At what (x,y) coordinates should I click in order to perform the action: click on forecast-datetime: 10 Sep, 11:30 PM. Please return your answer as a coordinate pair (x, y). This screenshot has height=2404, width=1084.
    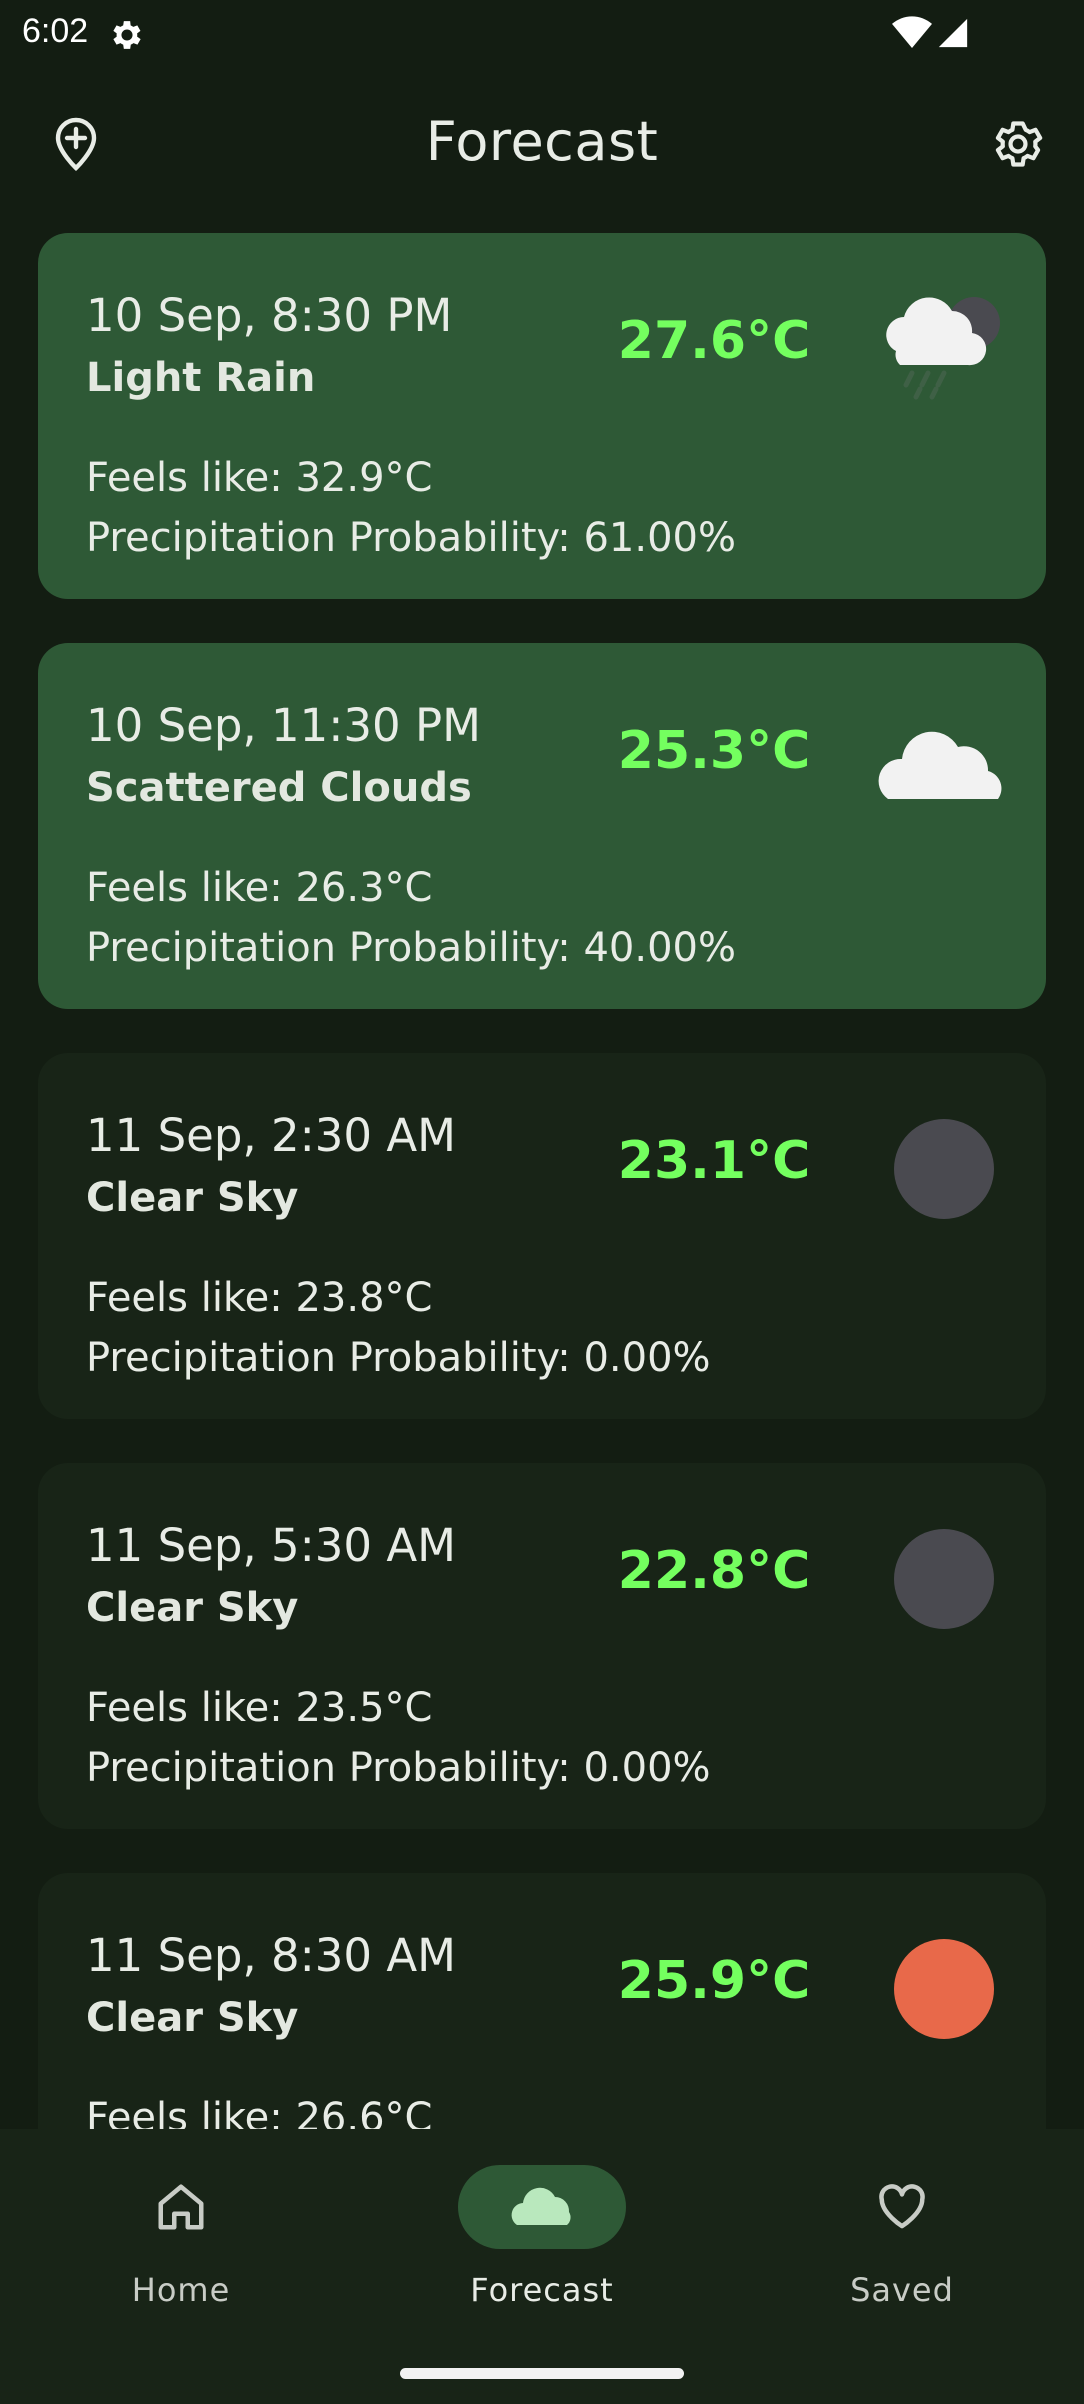
    Looking at the image, I should click on (283, 725).